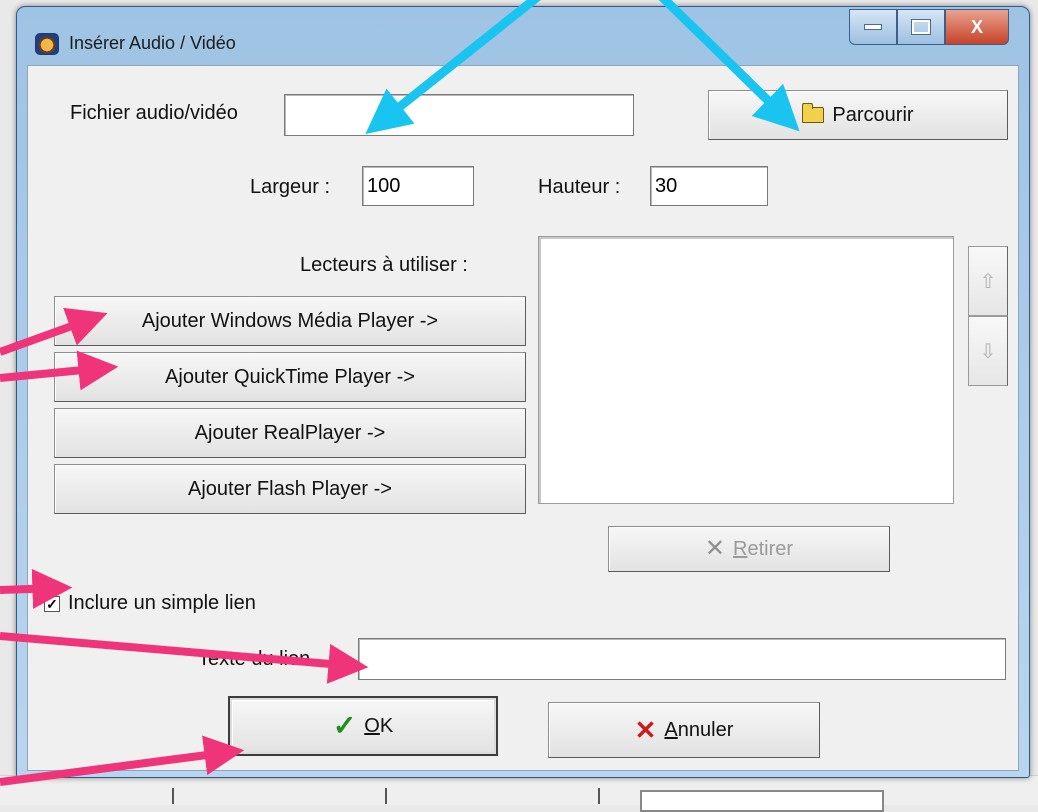 This screenshot has height=812, width=1038. Describe the element at coordinates (709, 186) in the screenshot. I see `height-input` at that location.